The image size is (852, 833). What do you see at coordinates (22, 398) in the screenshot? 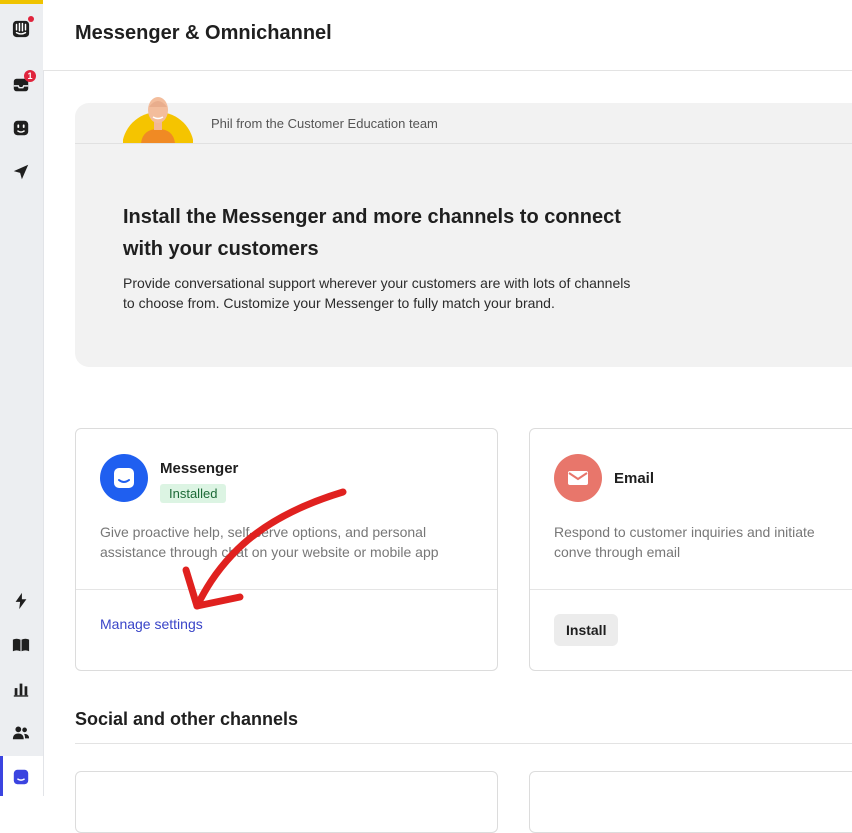
I see `left-nav-rail: 1` at bounding box center [22, 398].